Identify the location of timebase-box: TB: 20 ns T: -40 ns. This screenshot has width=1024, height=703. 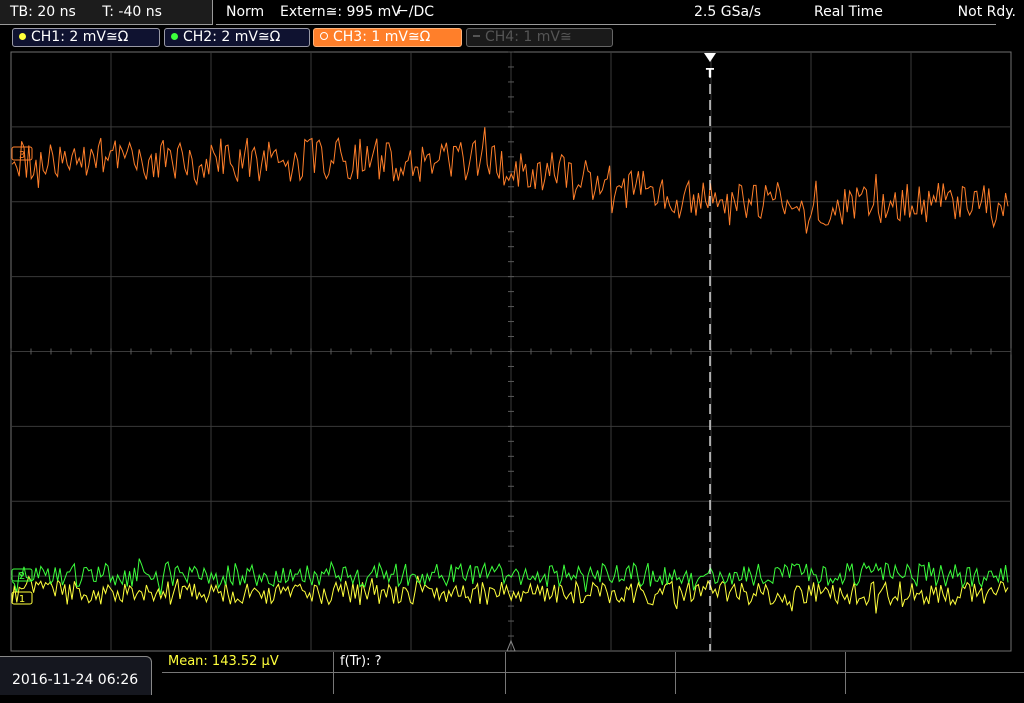
(106, 12).